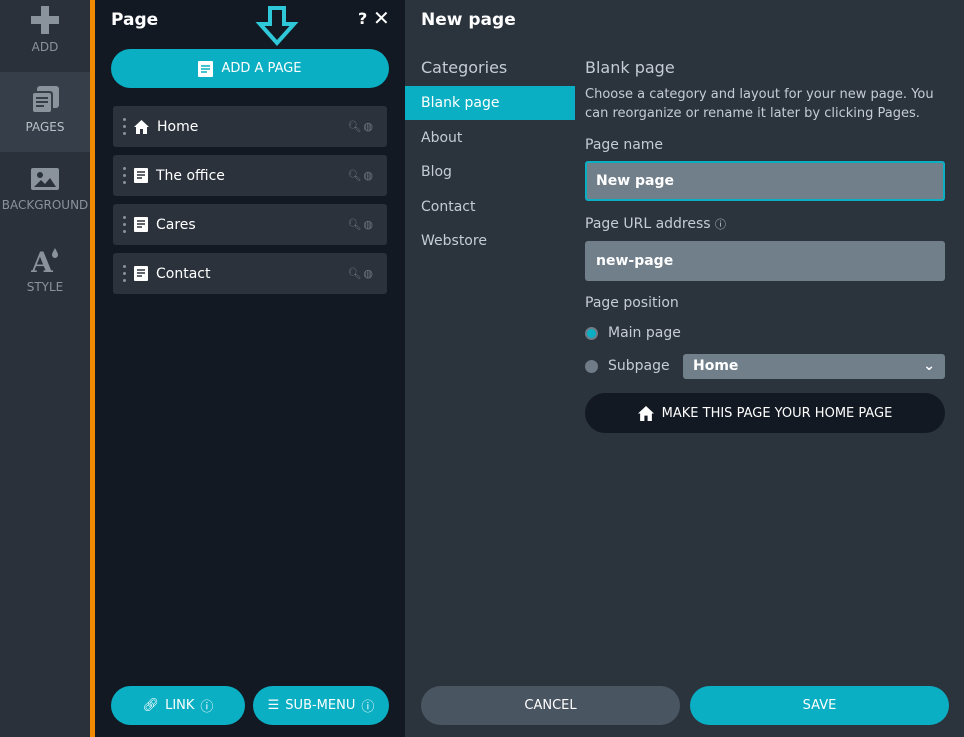 The height and width of the screenshot is (737, 964). I want to click on main-page-radio, so click(591, 333).